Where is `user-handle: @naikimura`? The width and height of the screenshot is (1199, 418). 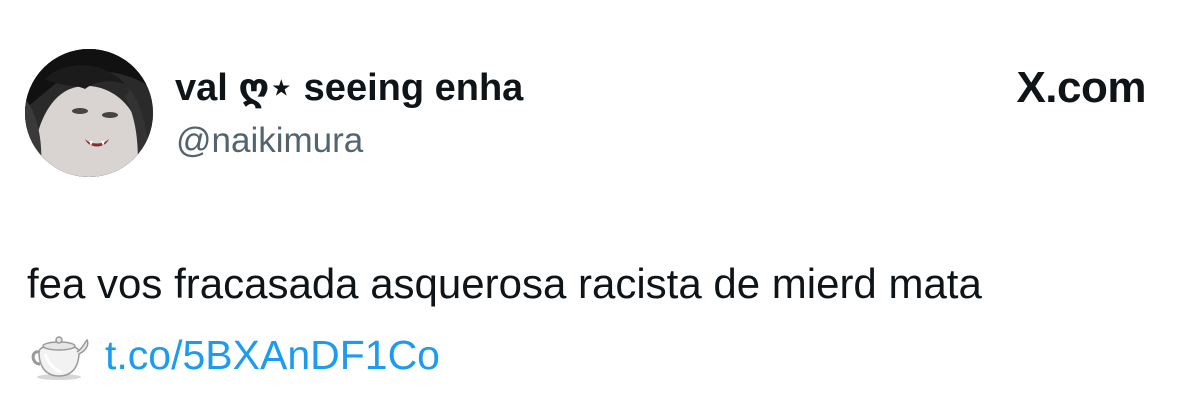 user-handle: @naikimura is located at coordinates (269, 141).